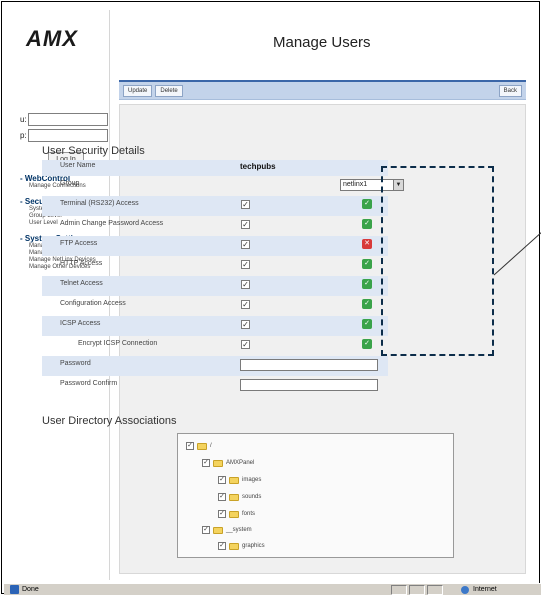  What do you see at coordinates (437, 261) in the screenshot?
I see `dashed-callout` at bounding box center [437, 261].